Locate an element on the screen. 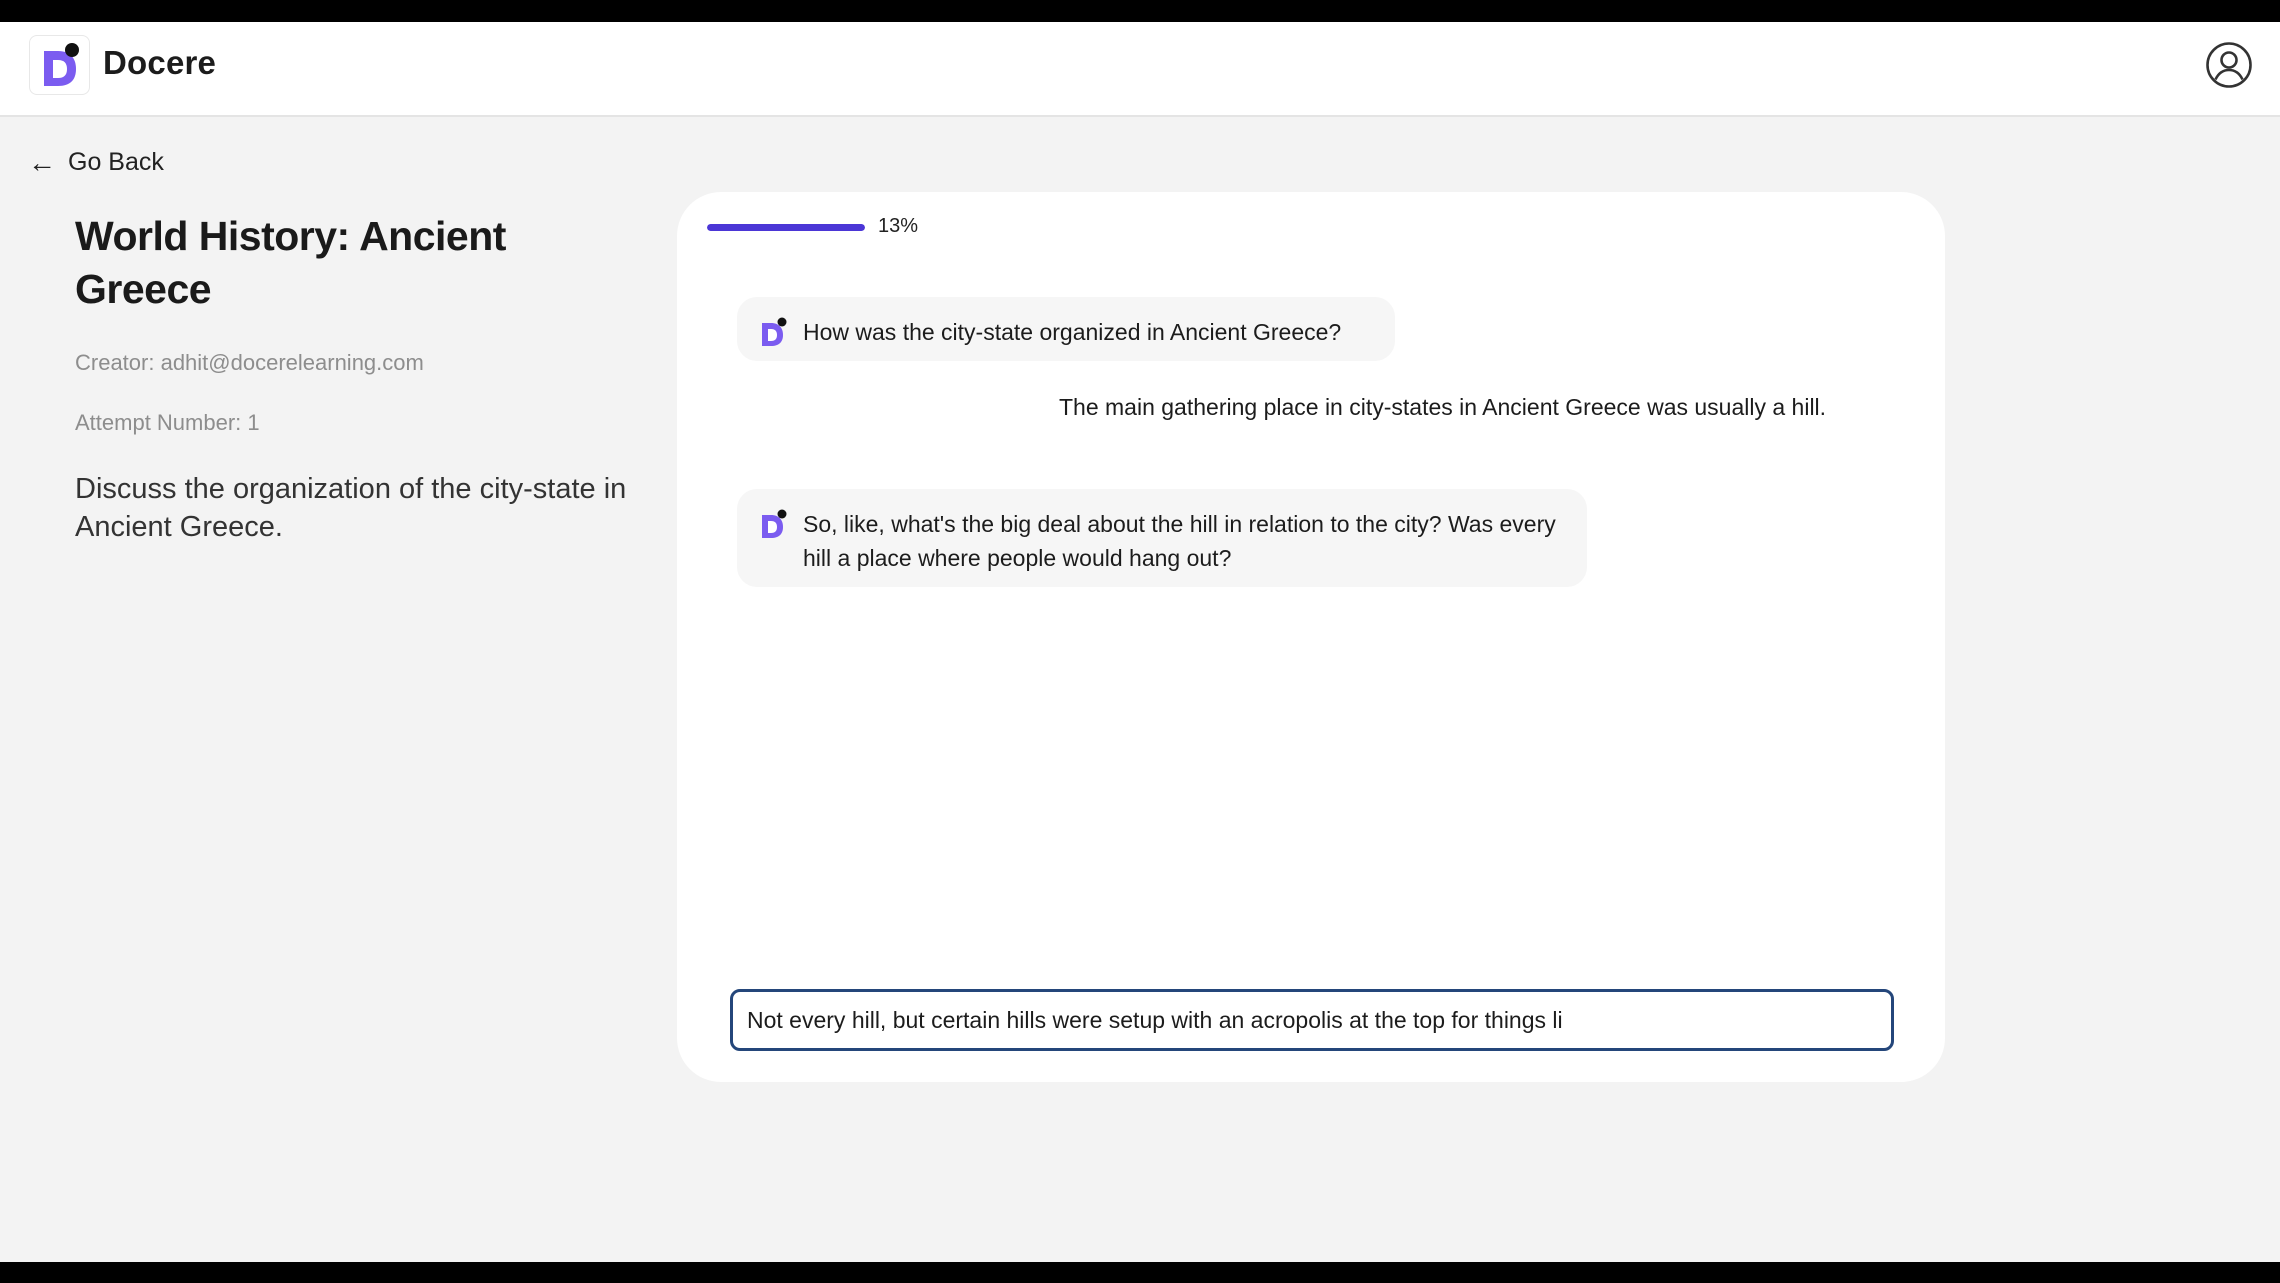 Image resolution: width=2280 pixels, height=1283 pixels. docere-logo-icon is located at coordinates (61, 64).